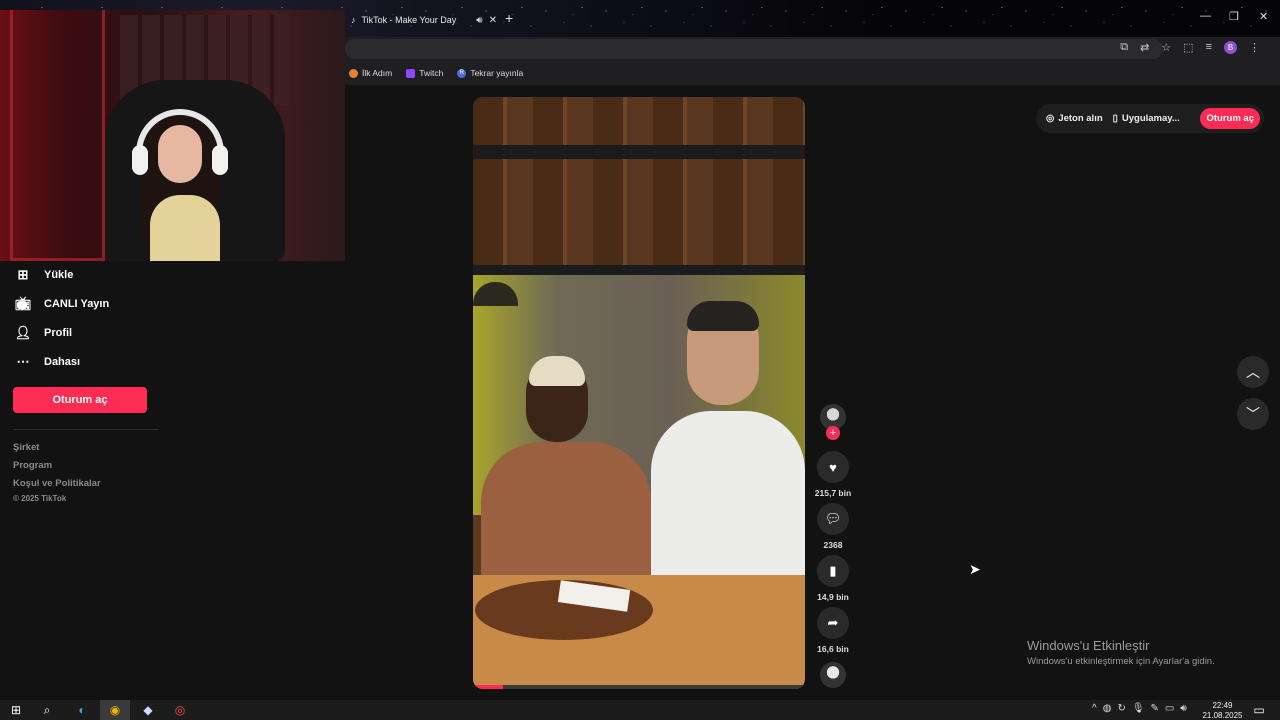 The height and width of the screenshot is (720, 1280). What do you see at coordinates (82, 710) in the screenshot?
I see `edge-browser-icon: ◐` at bounding box center [82, 710].